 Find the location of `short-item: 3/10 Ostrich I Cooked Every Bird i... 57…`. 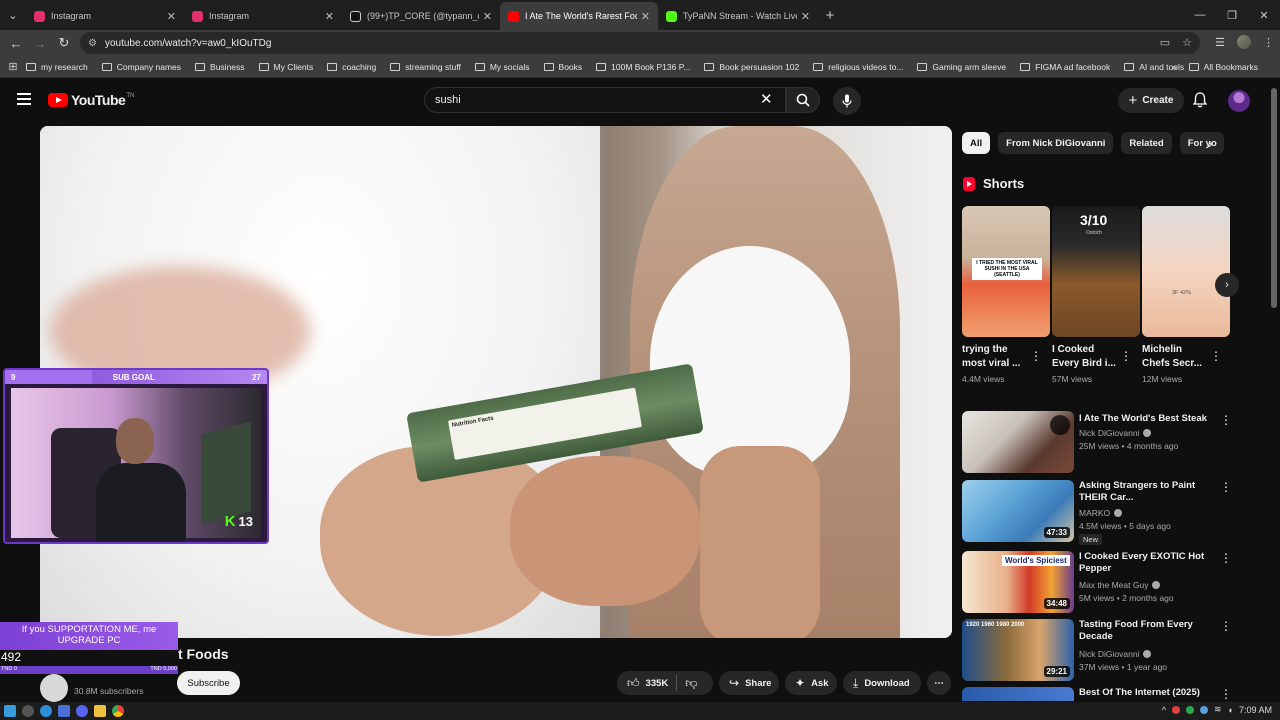

short-item: 3/10 Ostrich I Cooked Every Bird i... 57… is located at coordinates (1096, 295).